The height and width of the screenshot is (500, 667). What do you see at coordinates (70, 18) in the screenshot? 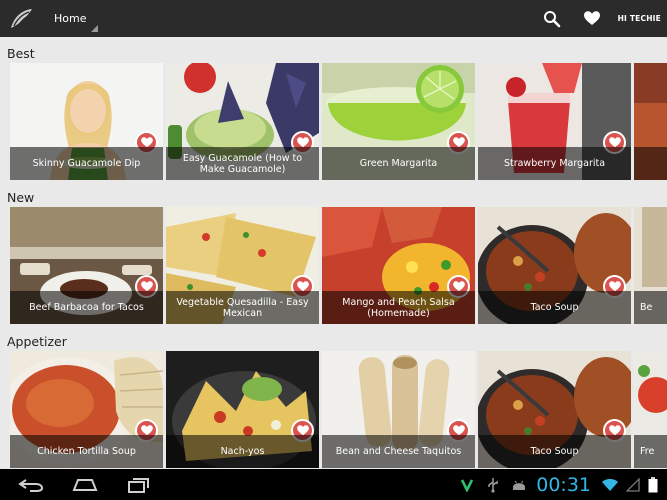
I see `page-title: Home` at bounding box center [70, 18].